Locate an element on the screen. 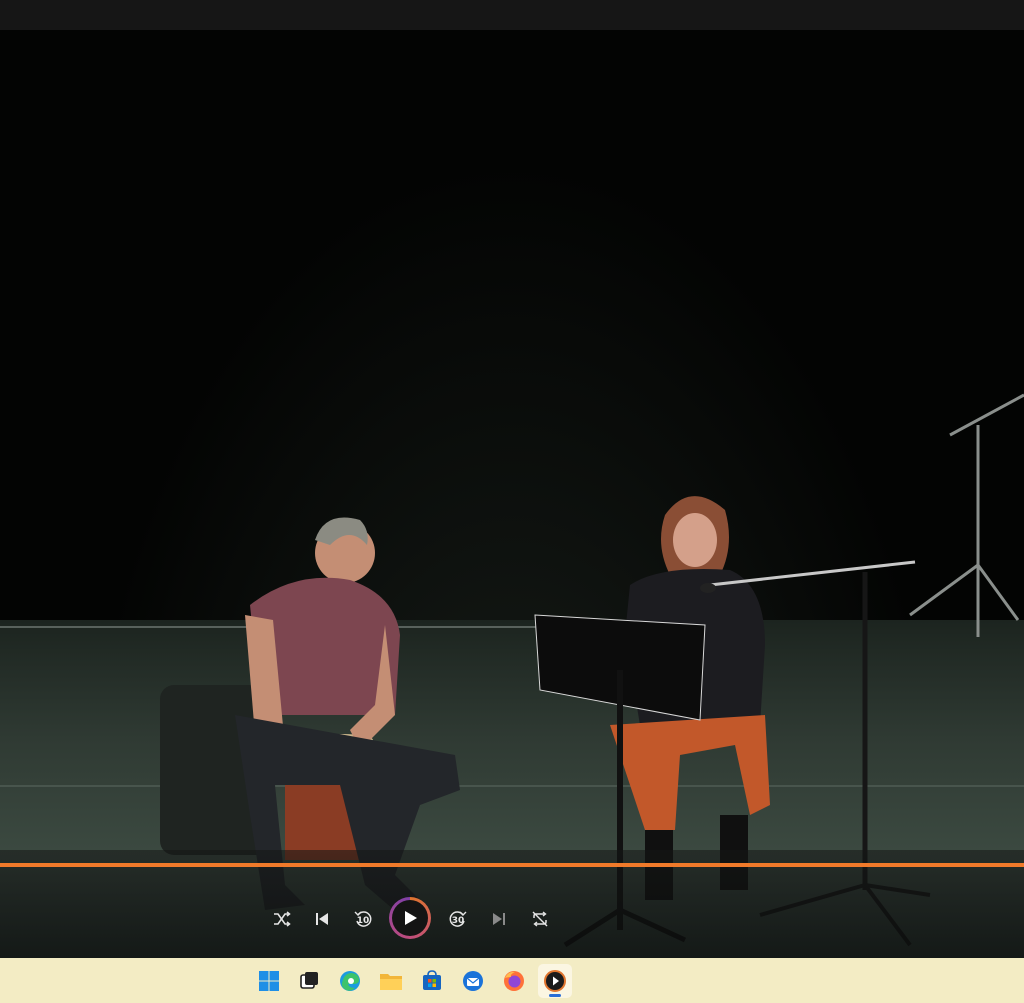 The image size is (1024, 1003). task-view-icon is located at coordinates (309, 980).